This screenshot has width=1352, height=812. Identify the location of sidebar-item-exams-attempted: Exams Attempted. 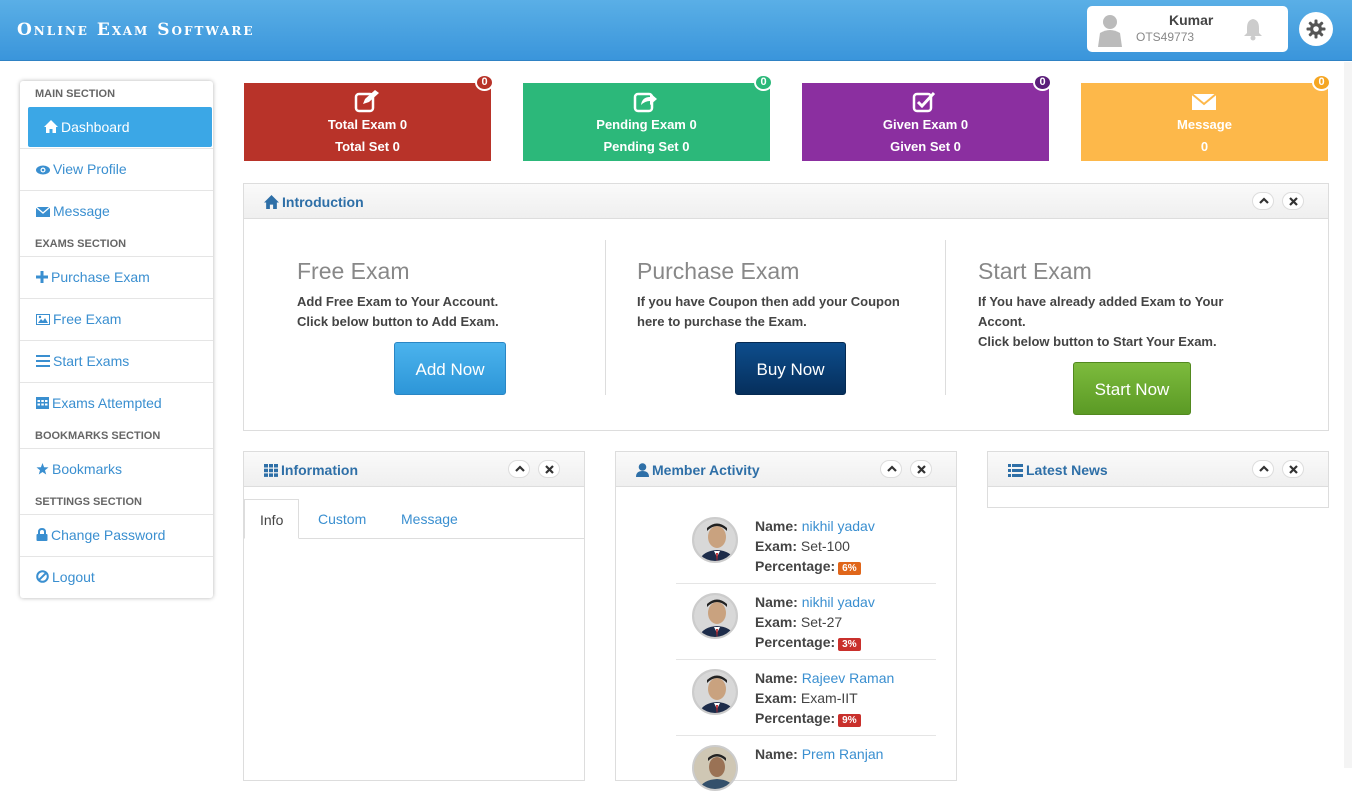
(116, 402).